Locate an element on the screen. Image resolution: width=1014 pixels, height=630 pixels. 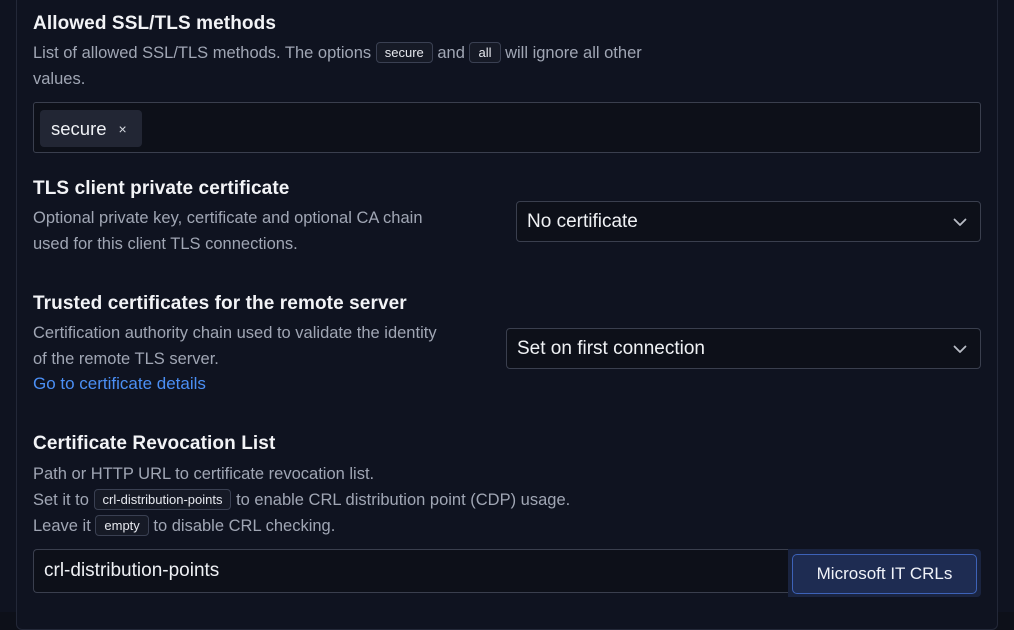
crl-title: Certificate Revocation List is located at coordinates (154, 443).